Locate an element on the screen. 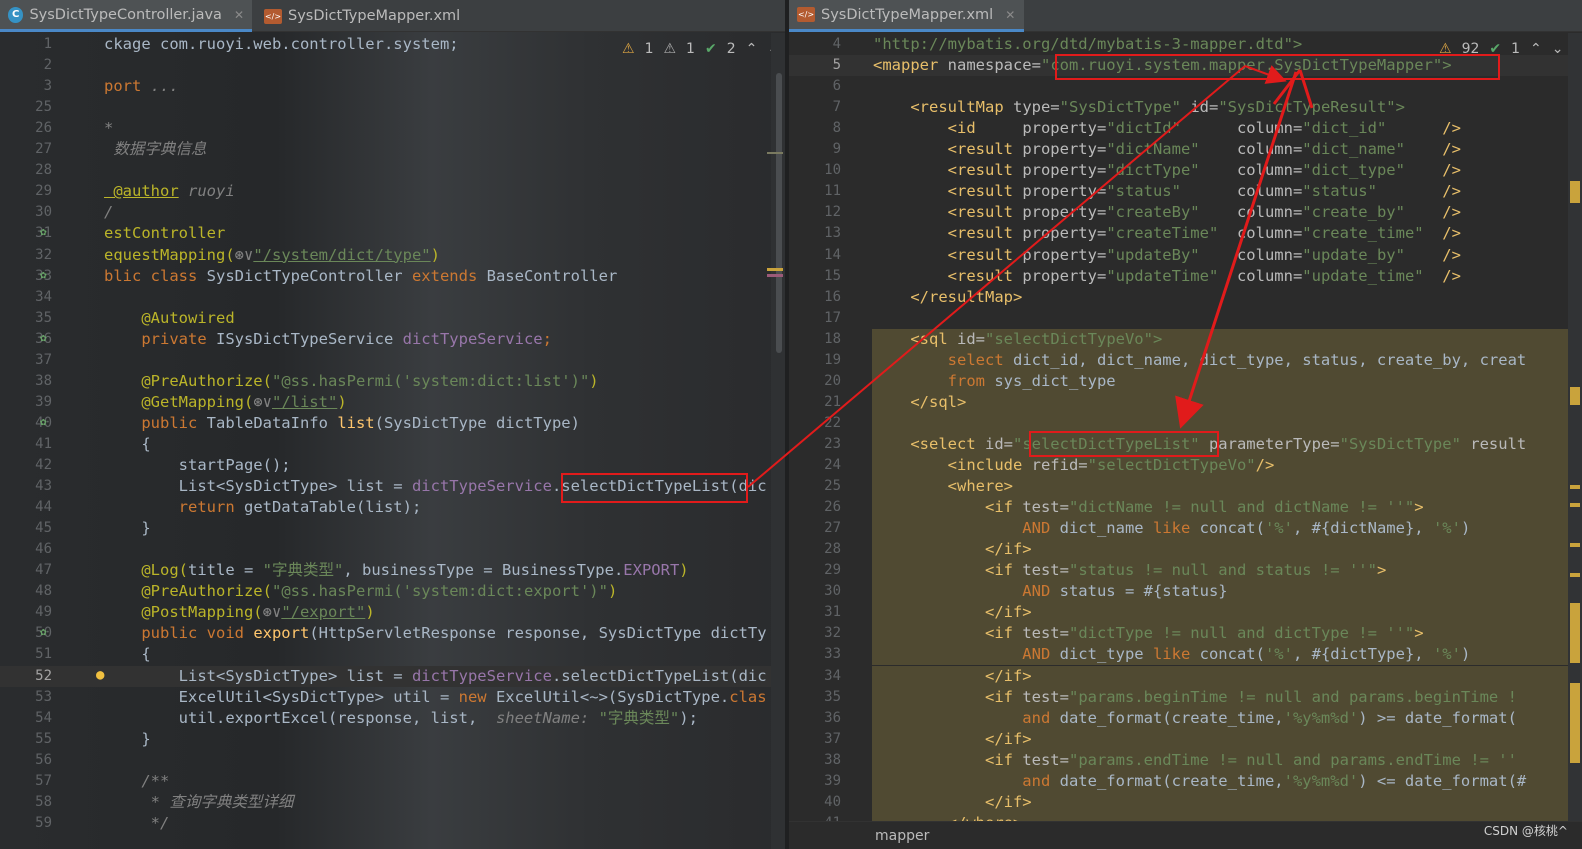  breadcrumb-mapper: mapper is located at coordinates (902, 836).